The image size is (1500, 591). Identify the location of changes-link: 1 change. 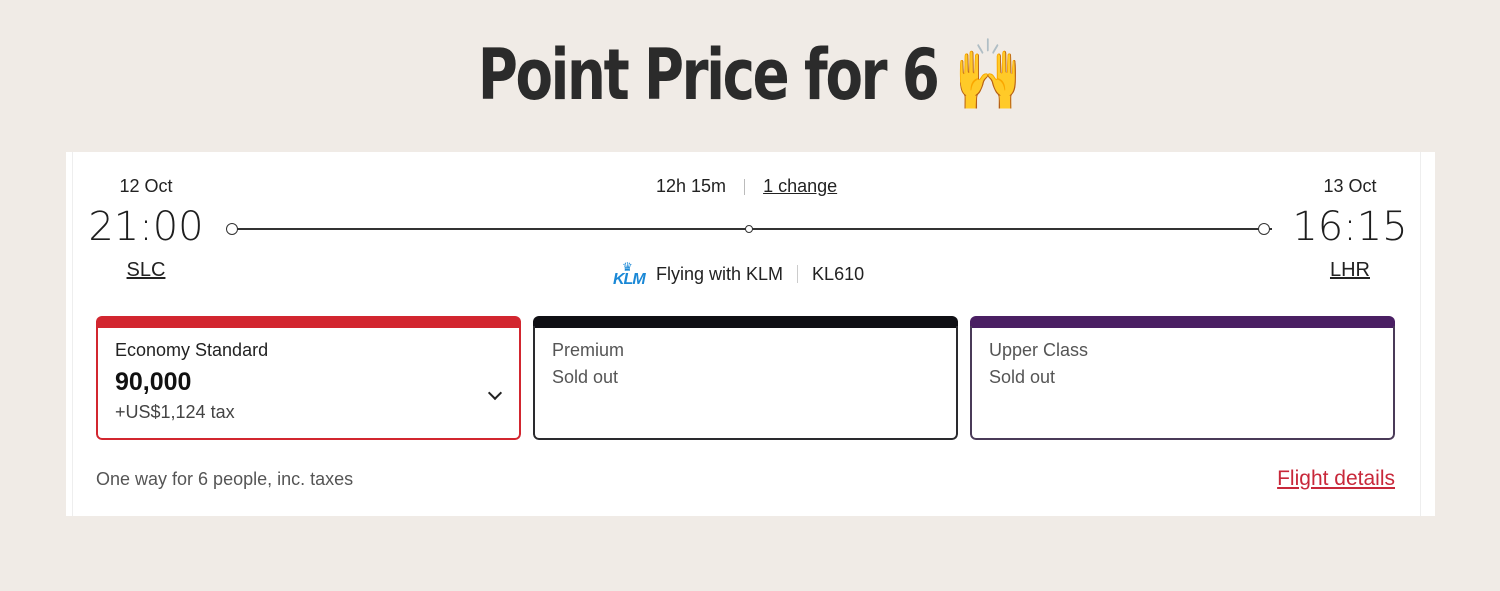
(800, 186).